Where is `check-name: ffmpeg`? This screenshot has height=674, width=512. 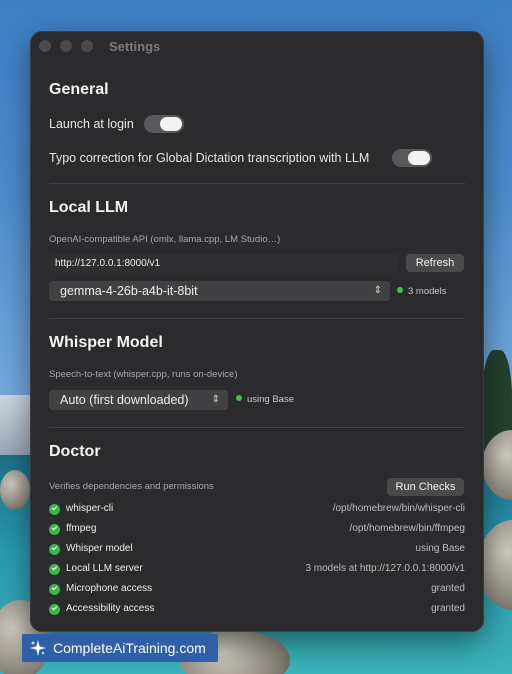
check-name: ffmpeg is located at coordinates (81, 528).